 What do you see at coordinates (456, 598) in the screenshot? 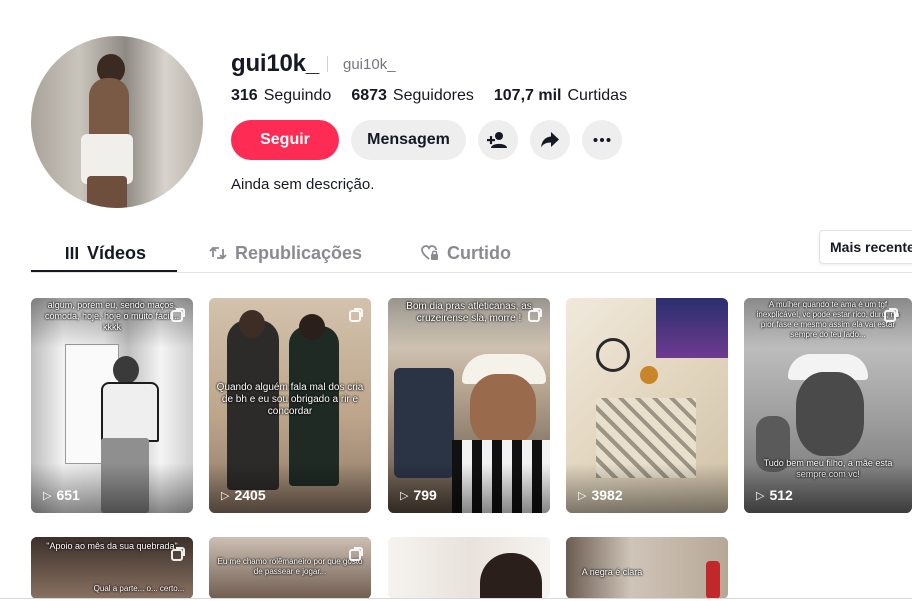
I see `page-bottom-edge` at bounding box center [456, 598].